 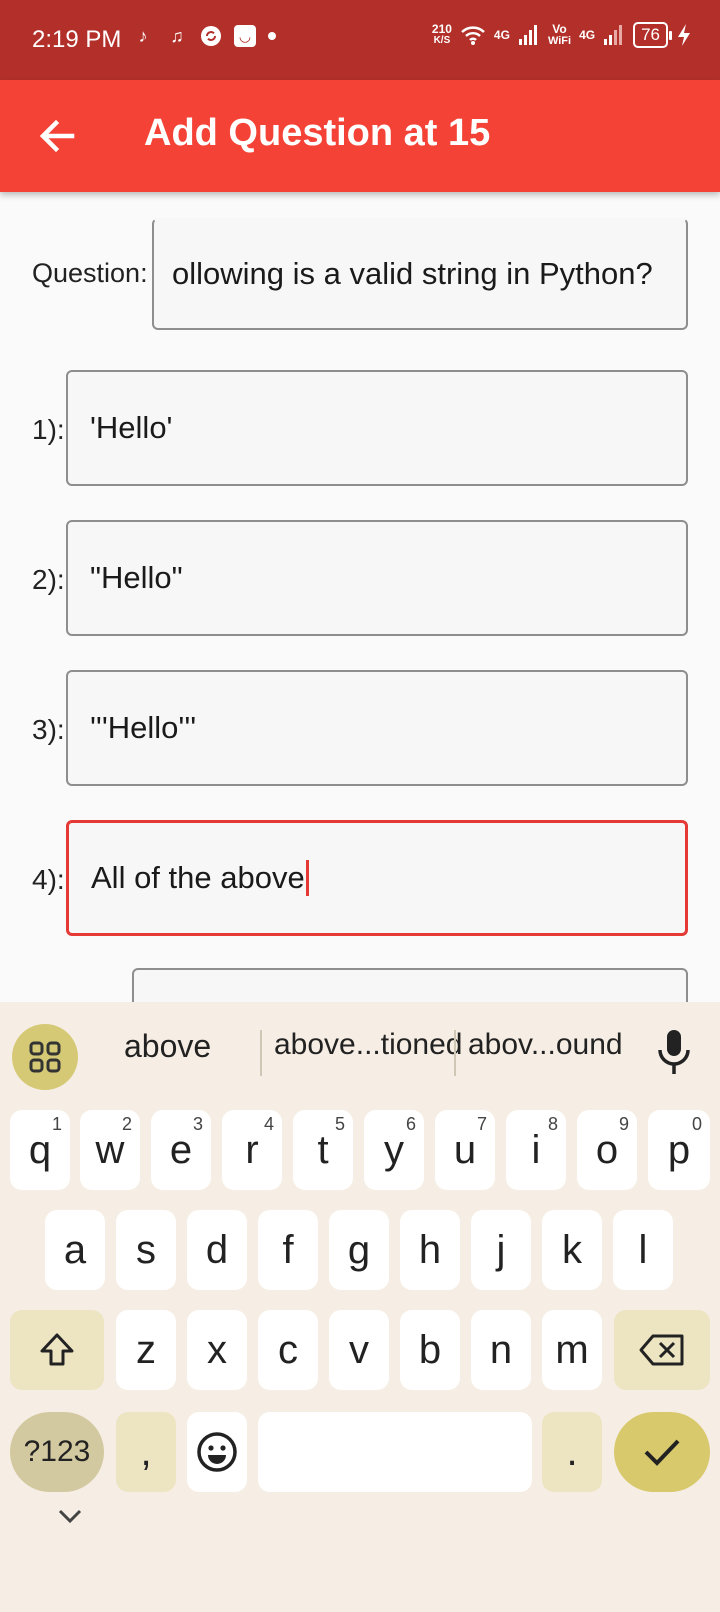 What do you see at coordinates (545, 1045) in the screenshot?
I see `suggestion-3: abov...ound` at bounding box center [545, 1045].